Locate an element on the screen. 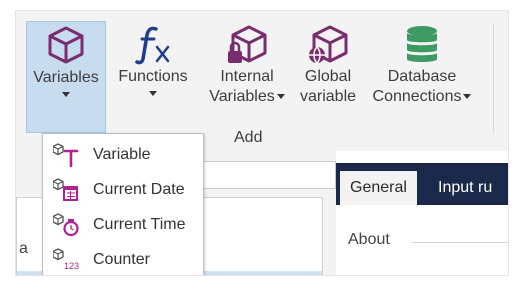  menu-item-label: Variable is located at coordinates (122, 154).